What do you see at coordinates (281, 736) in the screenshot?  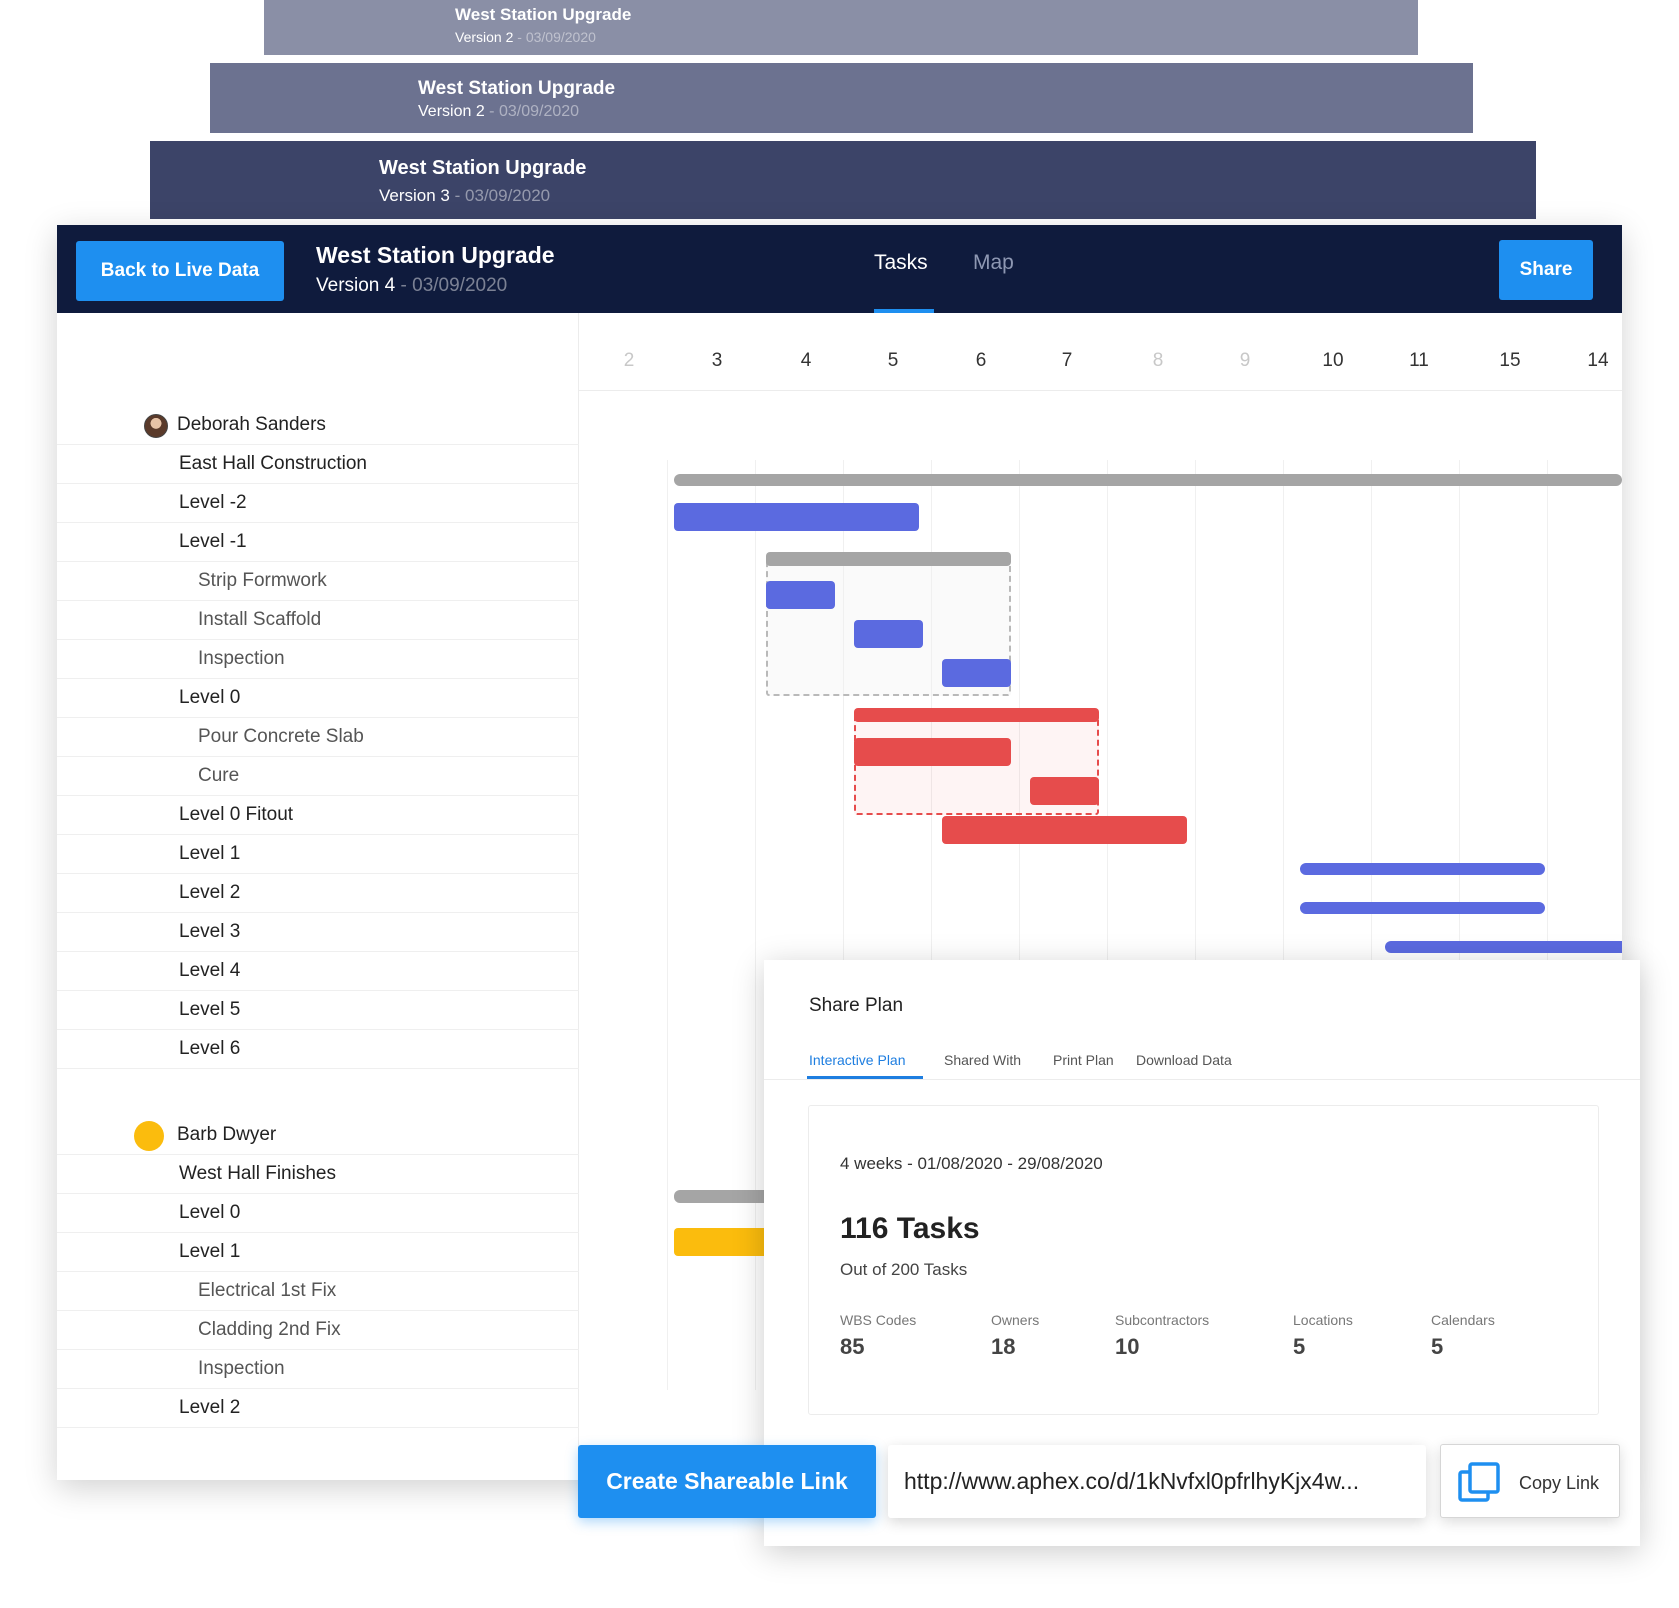 I see `task-label: Pour Concrete Slab` at bounding box center [281, 736].